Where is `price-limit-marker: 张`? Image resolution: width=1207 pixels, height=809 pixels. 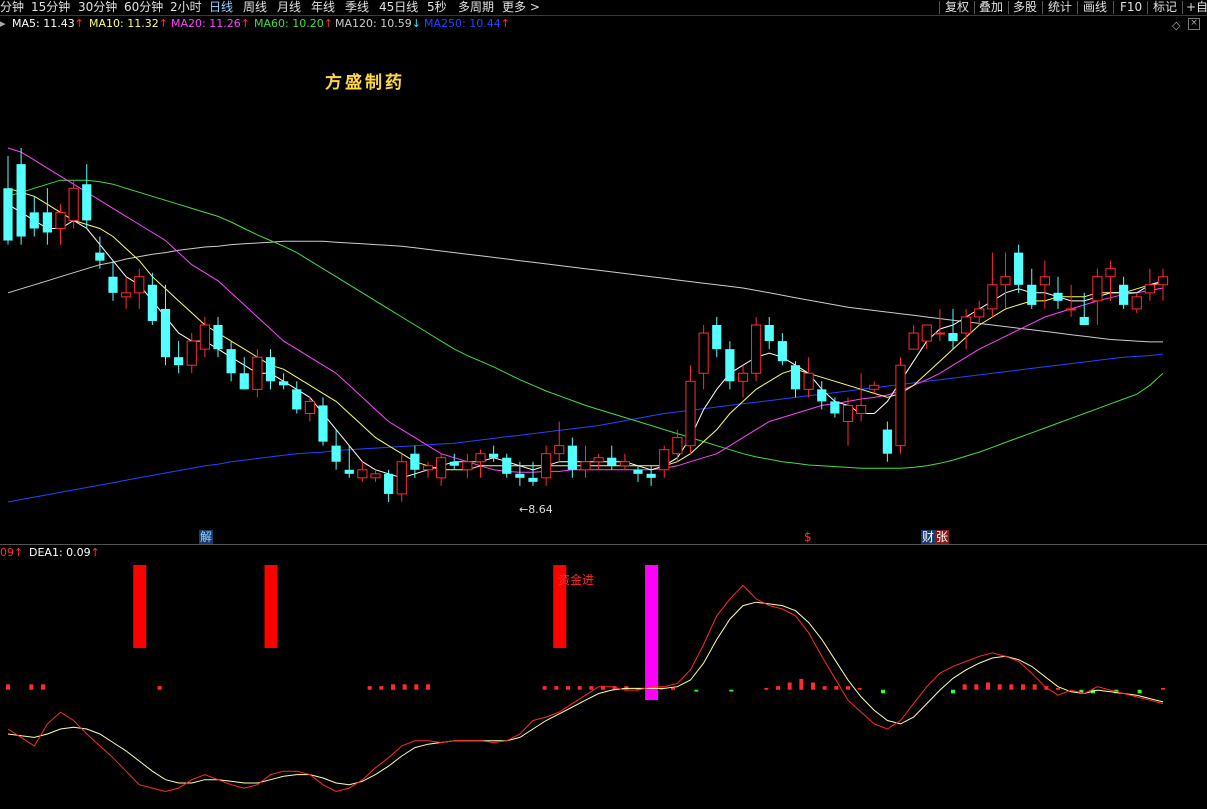 price-limit-marker: 张 is located at coordinates (942, 537).